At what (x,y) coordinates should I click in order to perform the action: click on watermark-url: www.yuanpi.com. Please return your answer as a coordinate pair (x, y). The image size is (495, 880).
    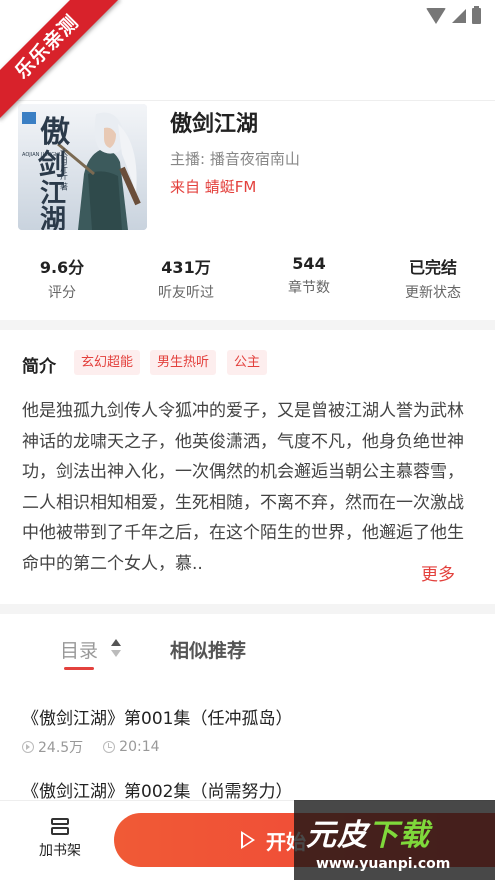
    Looking at the image, I should click on (383, 864).